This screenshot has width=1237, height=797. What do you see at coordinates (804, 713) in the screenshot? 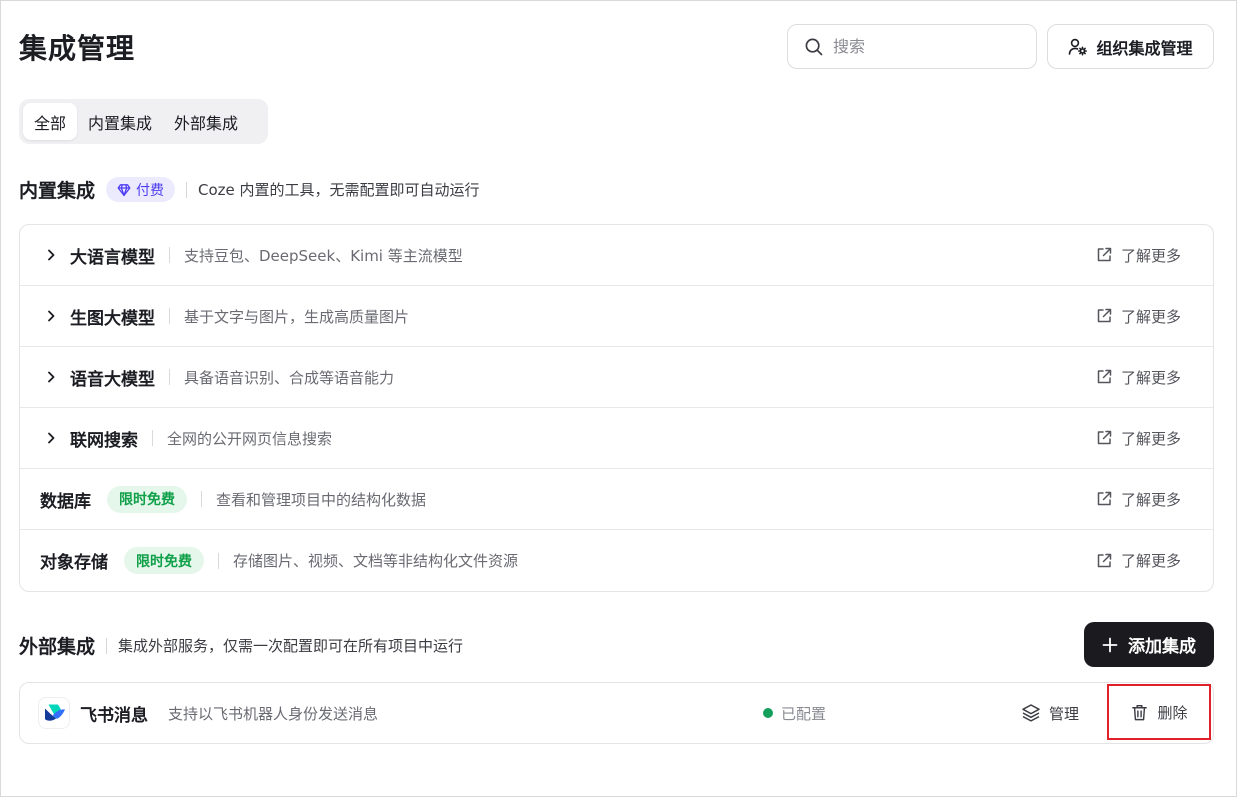
I see `status-label: 已配置` at bounding box center [804, 713].